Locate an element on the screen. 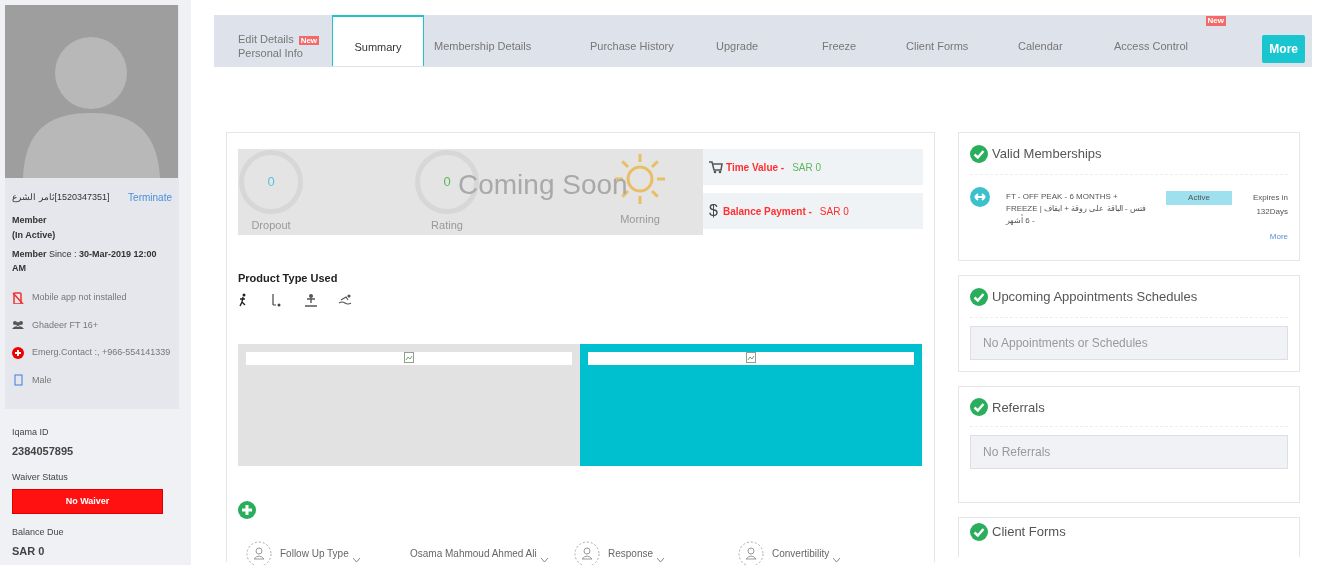 The width and height of the screenshot is (1321, 565). member-name: ثامر الشرع is located at coordinates (33, 197).